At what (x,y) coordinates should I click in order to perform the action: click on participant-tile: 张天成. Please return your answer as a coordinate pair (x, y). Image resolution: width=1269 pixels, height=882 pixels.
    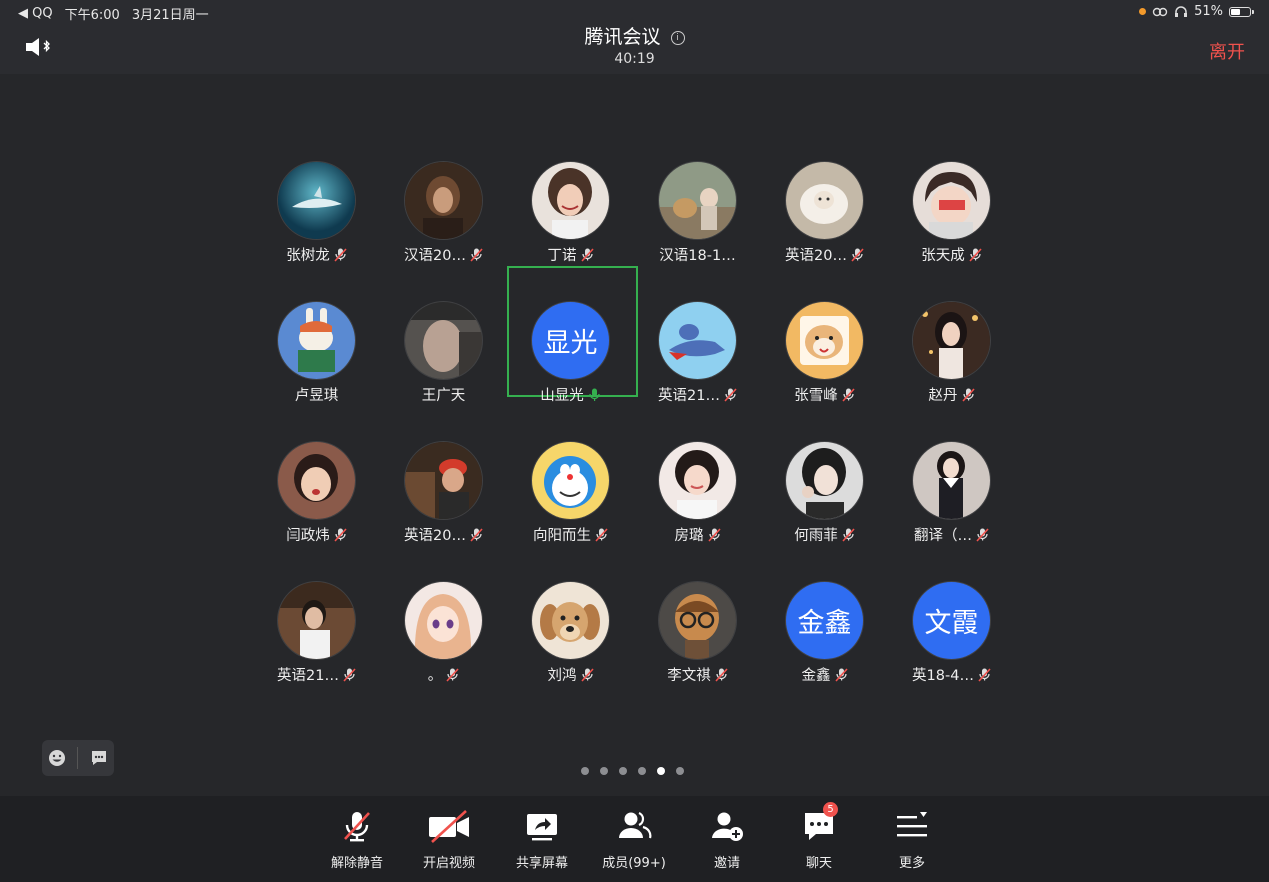
    Looking at the image, I should click on (951, 232).